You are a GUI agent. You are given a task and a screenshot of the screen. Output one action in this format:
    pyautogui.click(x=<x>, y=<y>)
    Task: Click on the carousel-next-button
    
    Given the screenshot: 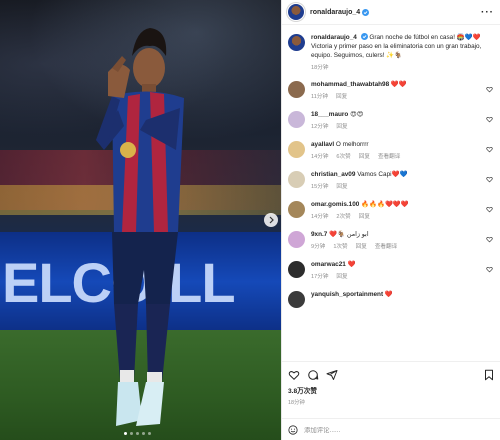 What is the action you would take?
    pyautogui.click(x=271, y=220)
    